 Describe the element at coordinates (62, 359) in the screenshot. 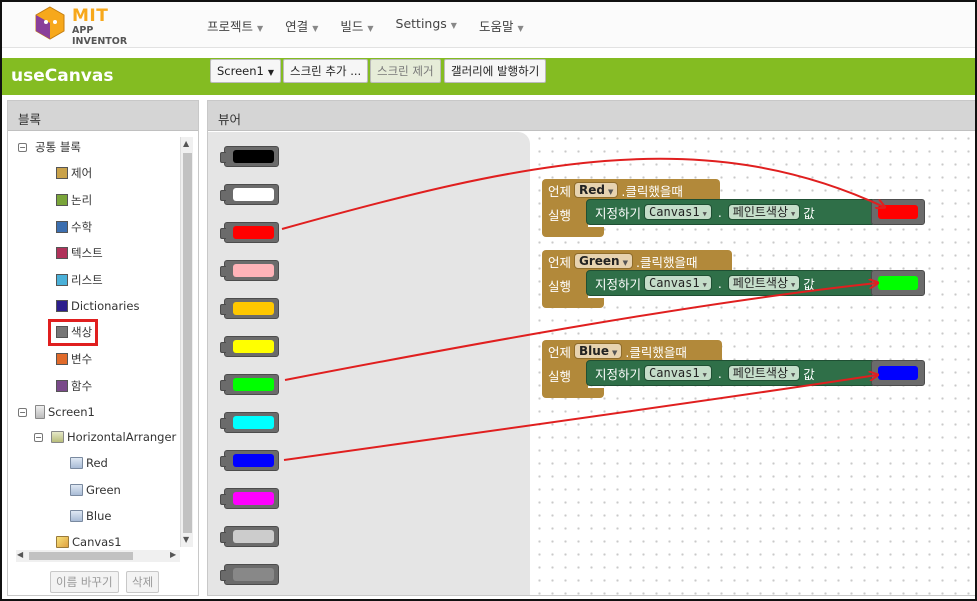

I see `variables-swatch-icon` at that location.